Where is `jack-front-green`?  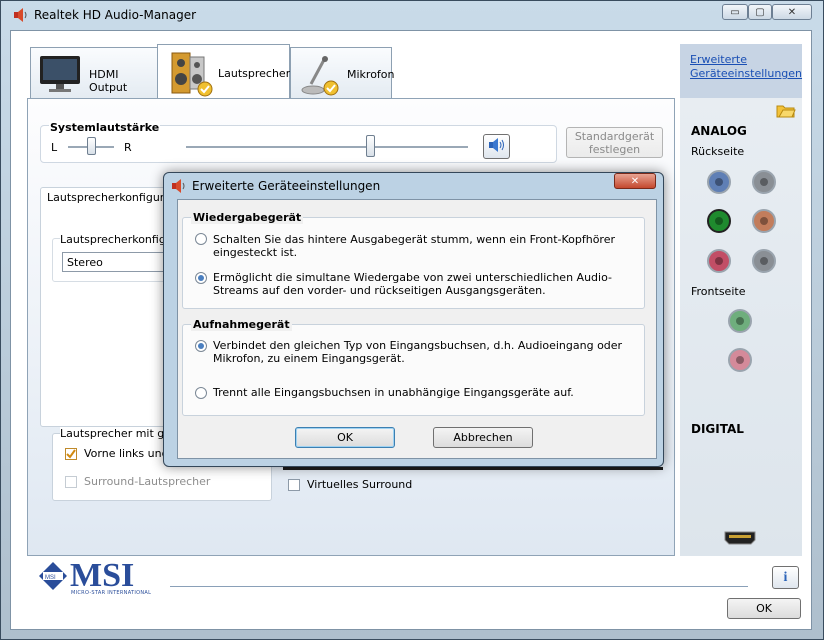
jack-front-green is located at coordinates (740, 321).